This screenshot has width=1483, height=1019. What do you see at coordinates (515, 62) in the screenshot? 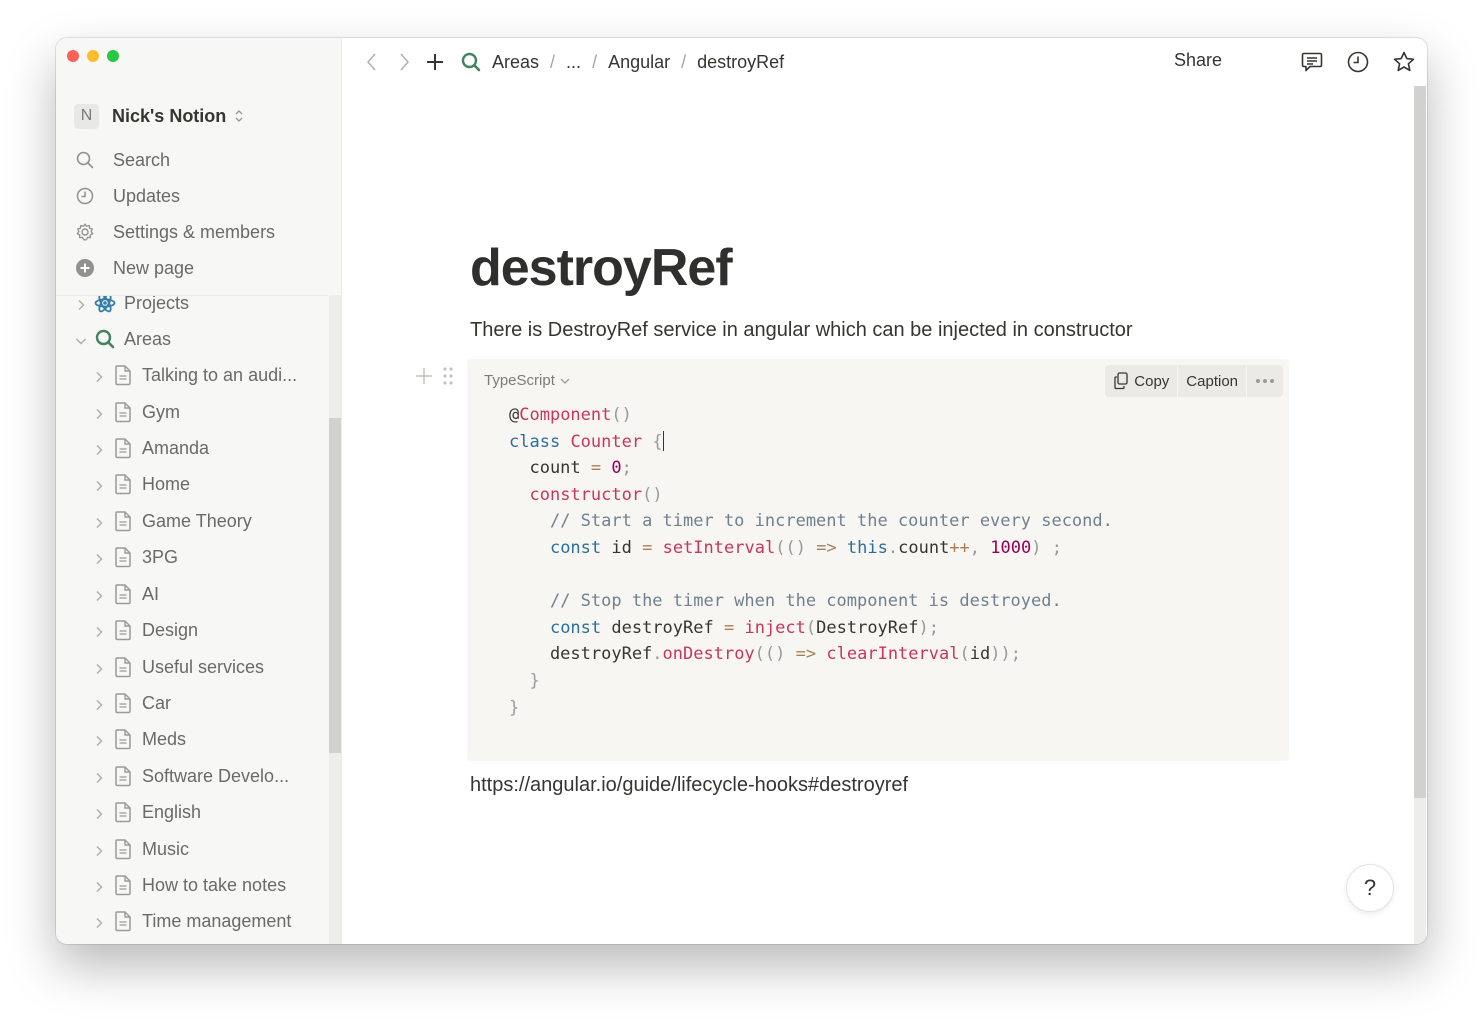
I see `breadcrumb-item-areas: Areas` at bounding box center [515, 62].